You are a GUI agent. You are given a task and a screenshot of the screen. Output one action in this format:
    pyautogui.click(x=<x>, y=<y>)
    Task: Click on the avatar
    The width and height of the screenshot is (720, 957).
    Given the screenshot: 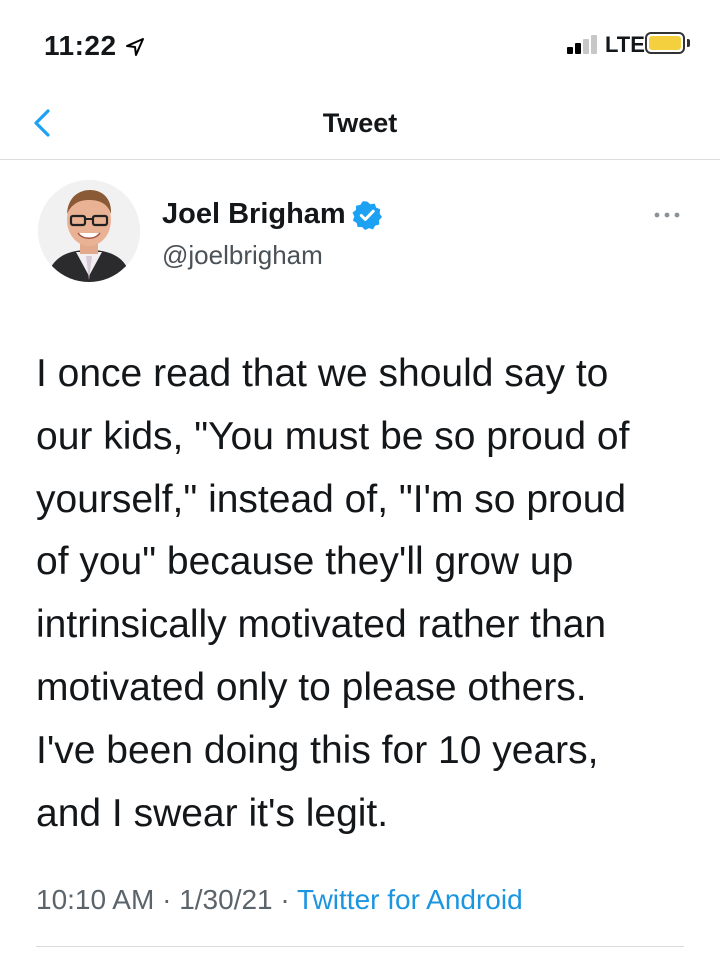 What is the action you would take?
    pyautogui.click(x=89, y=231)
    